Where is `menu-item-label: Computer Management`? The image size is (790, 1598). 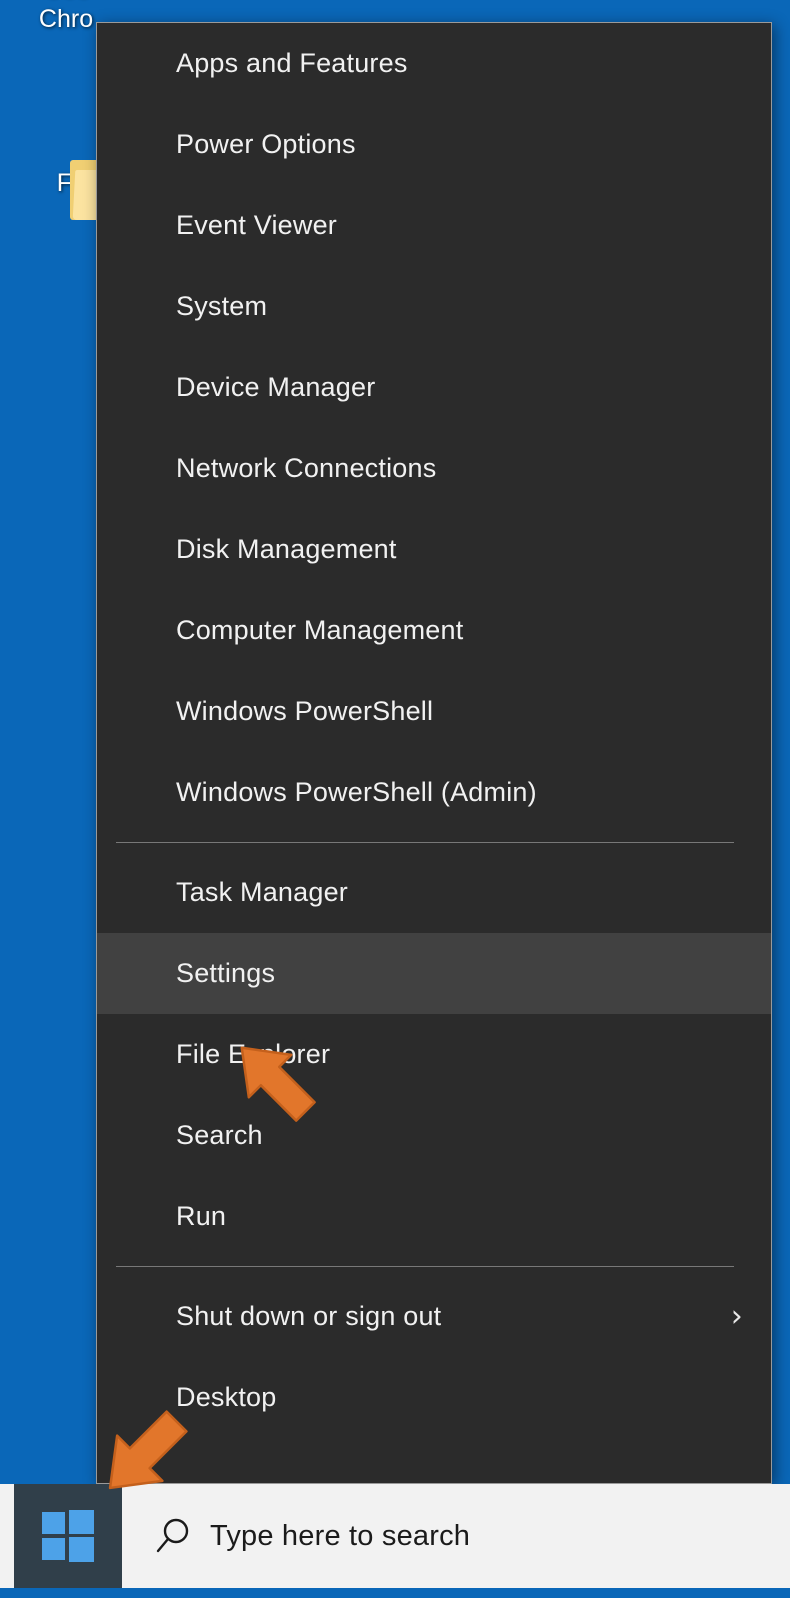
menu-item-label: Computer Management is located at coordinates (320, 630).